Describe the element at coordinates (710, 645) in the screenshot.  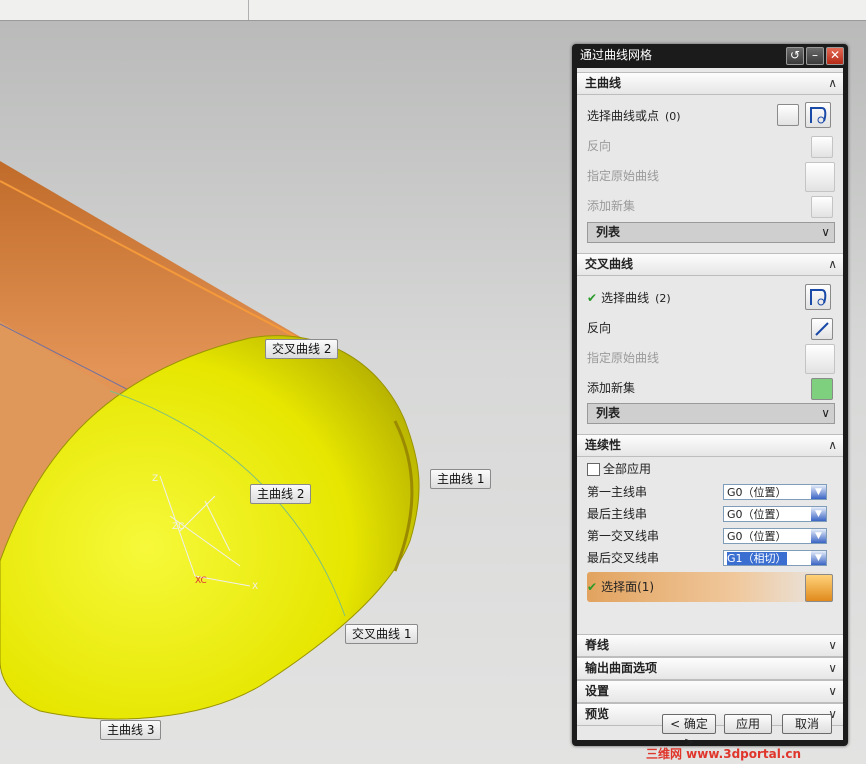
I see `section-spine: 脊线 ∨` at that location.